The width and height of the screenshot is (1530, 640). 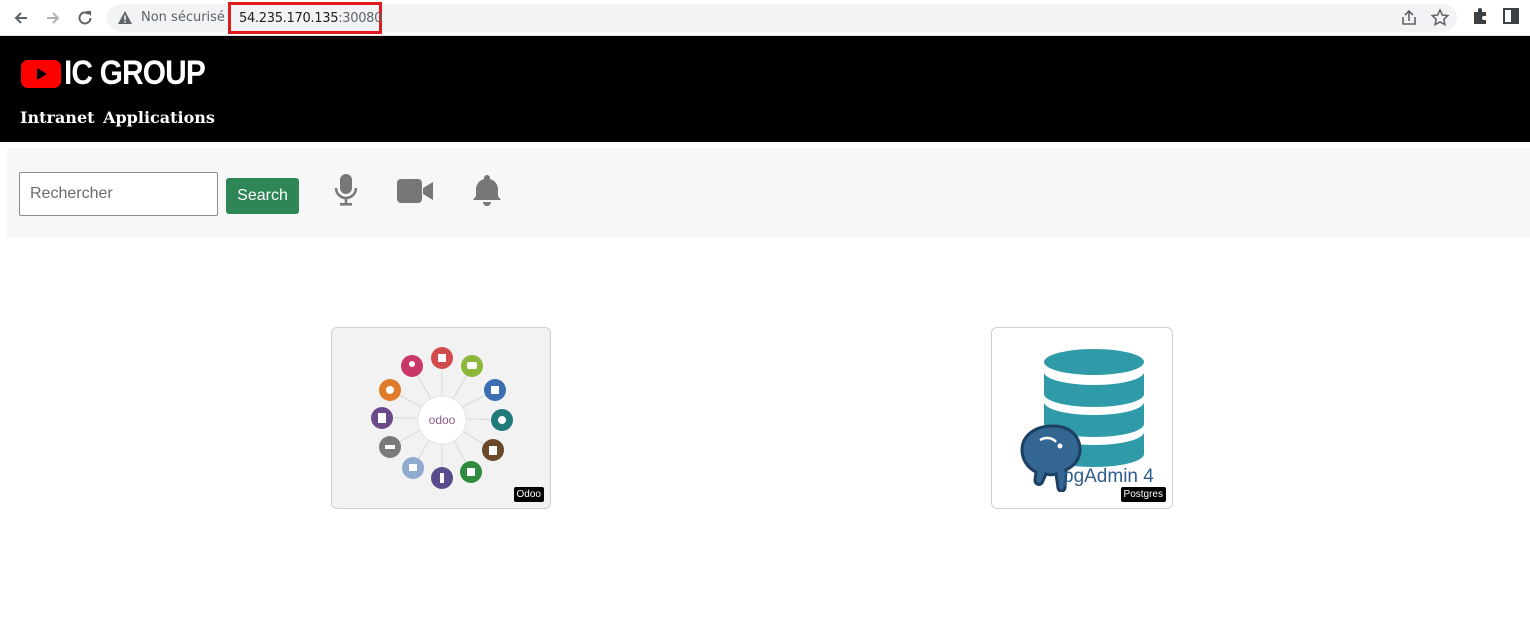 I want to click on odoo-center-text: odoo, so click(x=442, y=420).